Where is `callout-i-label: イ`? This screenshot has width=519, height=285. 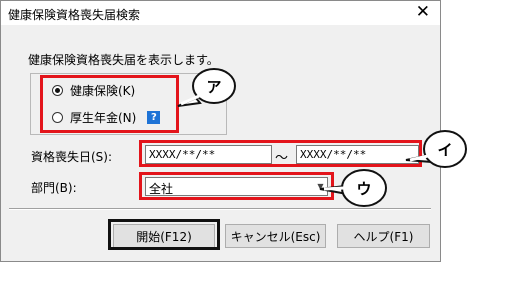 callout-i-label: イ is located at coordinates (444, 150).